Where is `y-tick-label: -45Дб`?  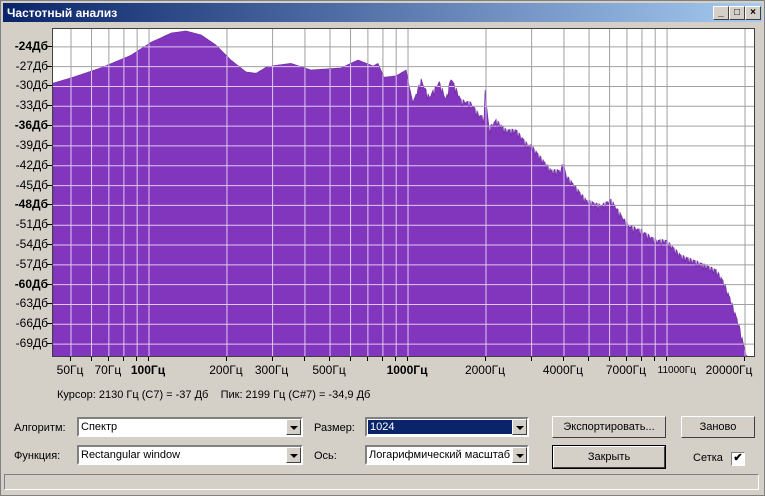 y-tick-label: -45Дб is located at coordinates (31, 184).